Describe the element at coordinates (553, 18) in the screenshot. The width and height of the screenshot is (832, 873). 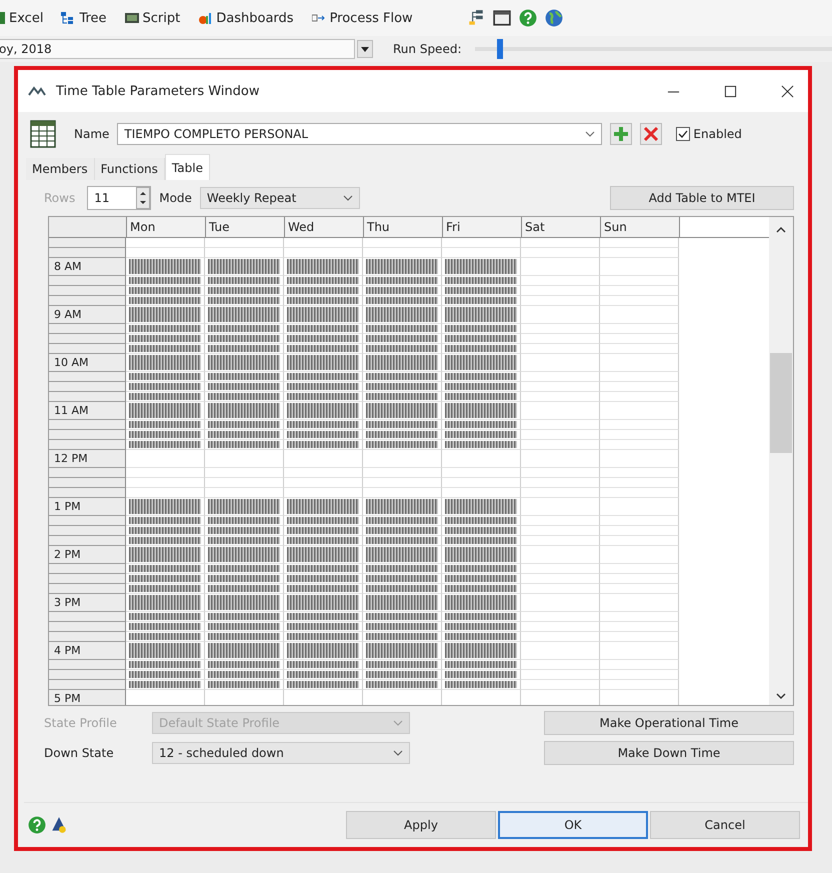
I see `globe-icon` at that location.